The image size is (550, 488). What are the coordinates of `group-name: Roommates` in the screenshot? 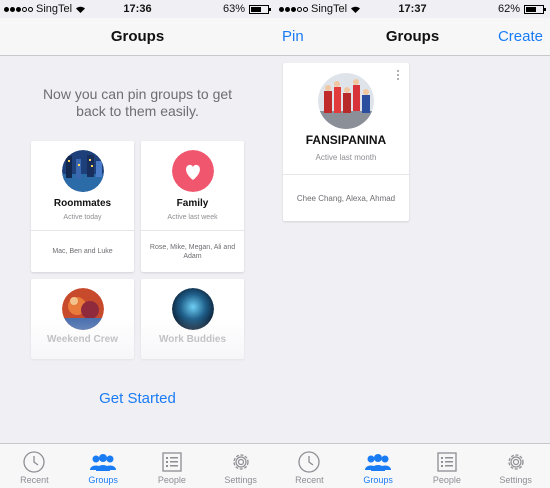 It's located at (82, 203).